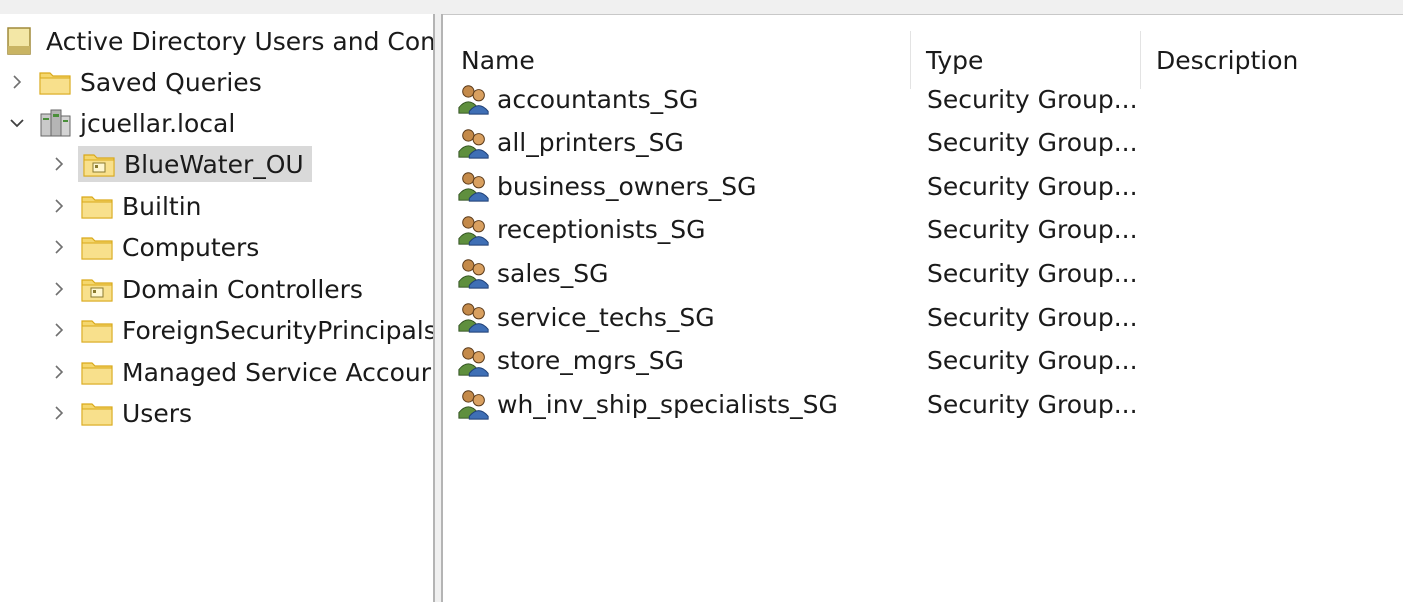  What do you see at coordinates (590, 143) in the screenshot?
I see `item-name: all_printers_SG` at bounding box center [590, 143].